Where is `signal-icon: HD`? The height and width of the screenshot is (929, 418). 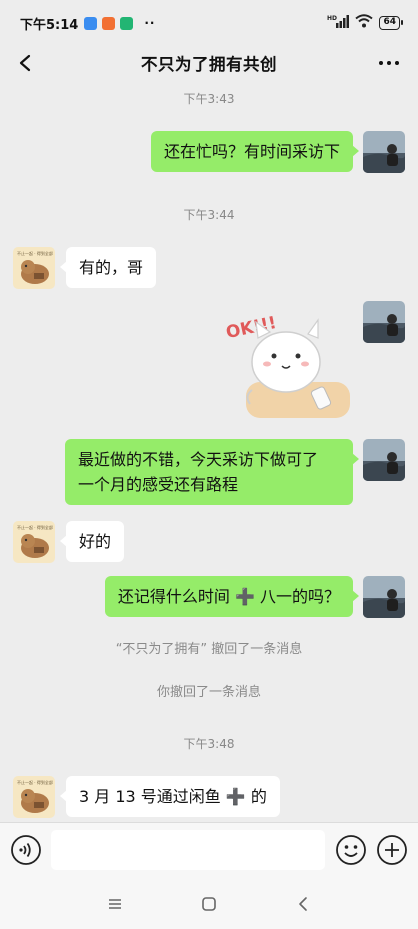 signal-icon: HD is located at coordinates (338, 23).